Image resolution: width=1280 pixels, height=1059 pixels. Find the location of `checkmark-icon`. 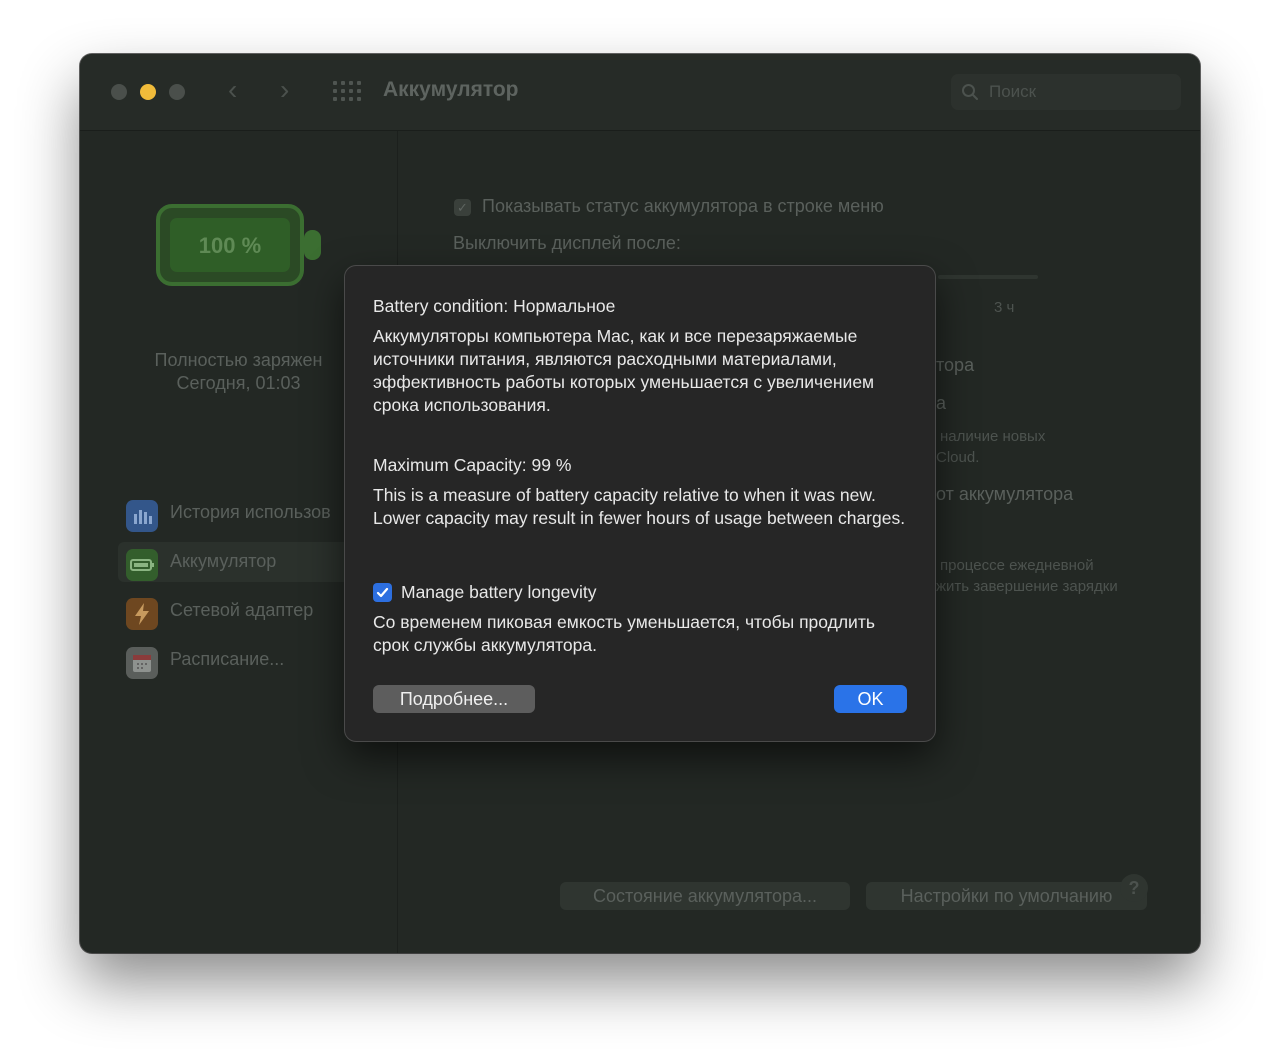

checkmark-icon is located at coordinates (382, 592).